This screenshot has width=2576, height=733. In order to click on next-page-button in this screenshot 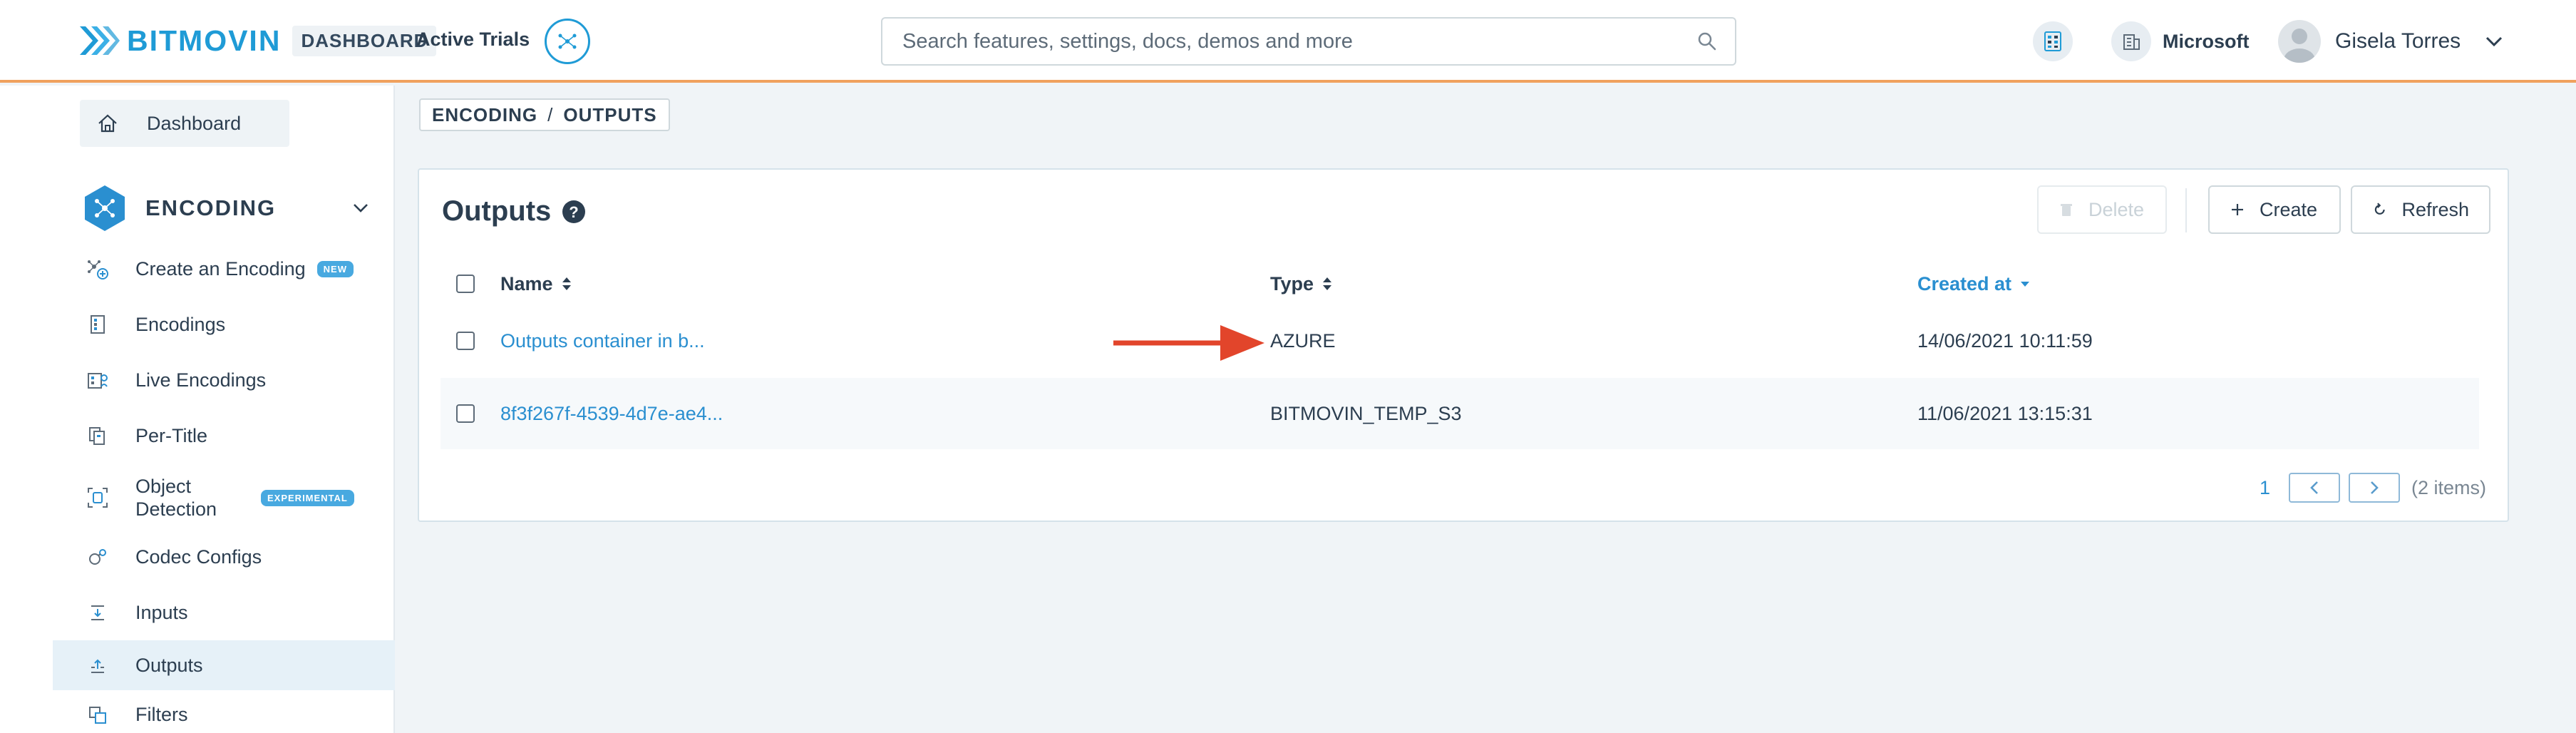, I will do `click(2374, 488)`.